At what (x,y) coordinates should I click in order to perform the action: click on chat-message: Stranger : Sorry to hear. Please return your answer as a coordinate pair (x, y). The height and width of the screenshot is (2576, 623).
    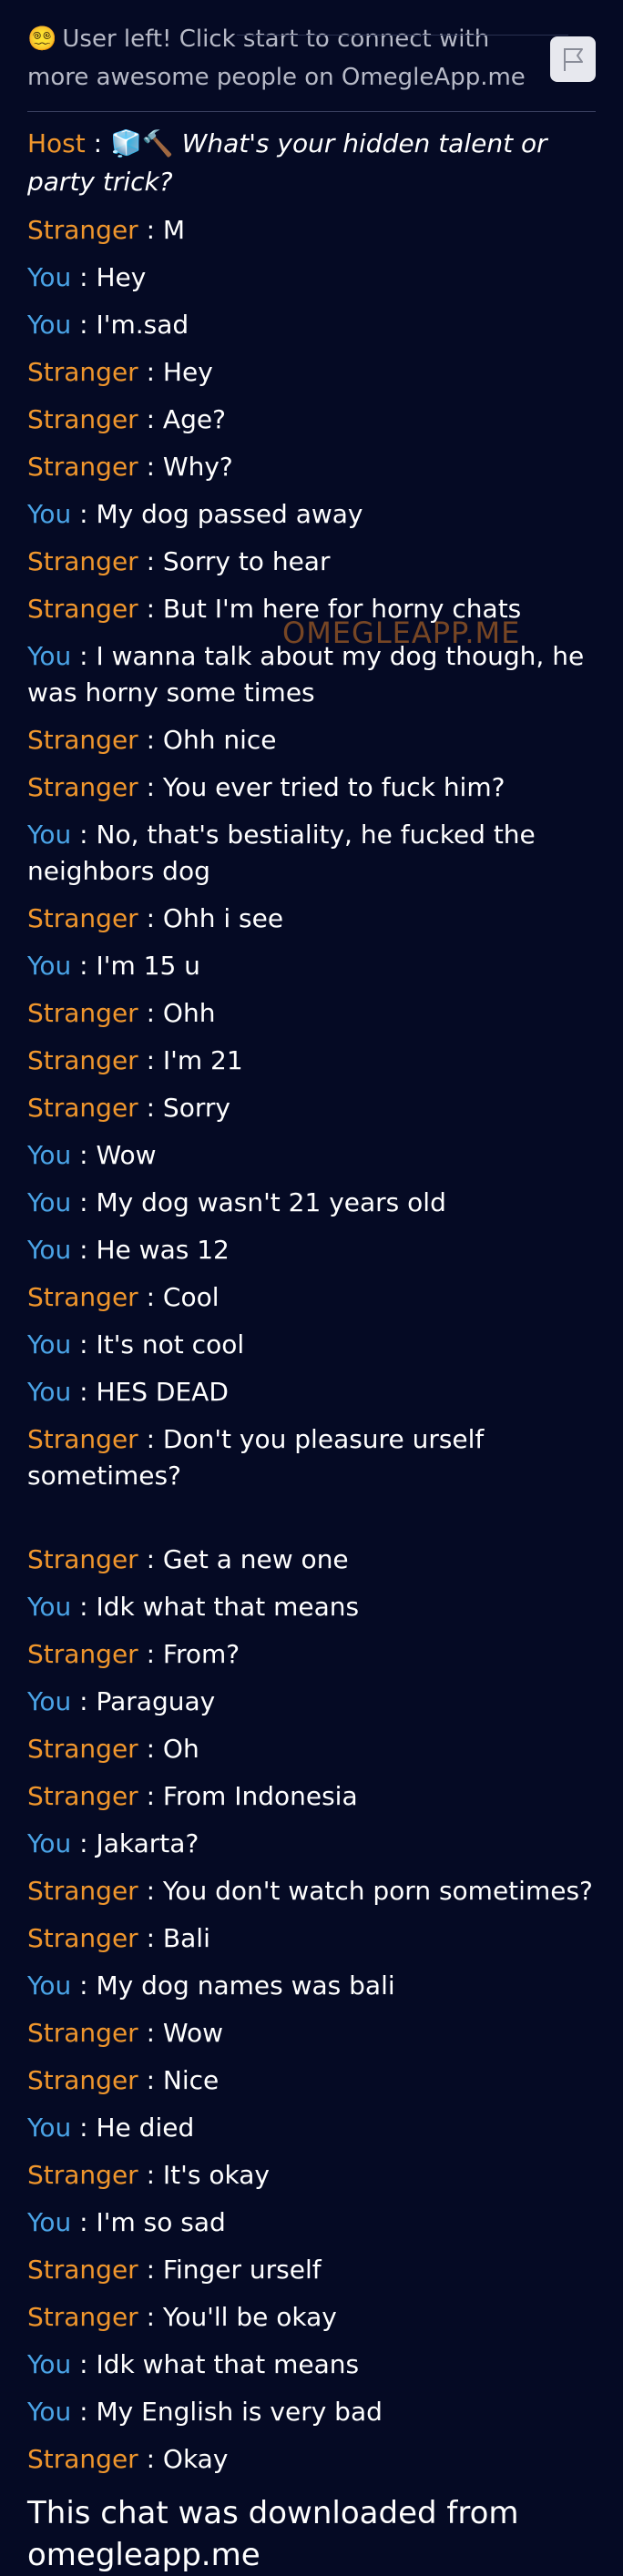
    Looking at the image, I should click on (311, 561).